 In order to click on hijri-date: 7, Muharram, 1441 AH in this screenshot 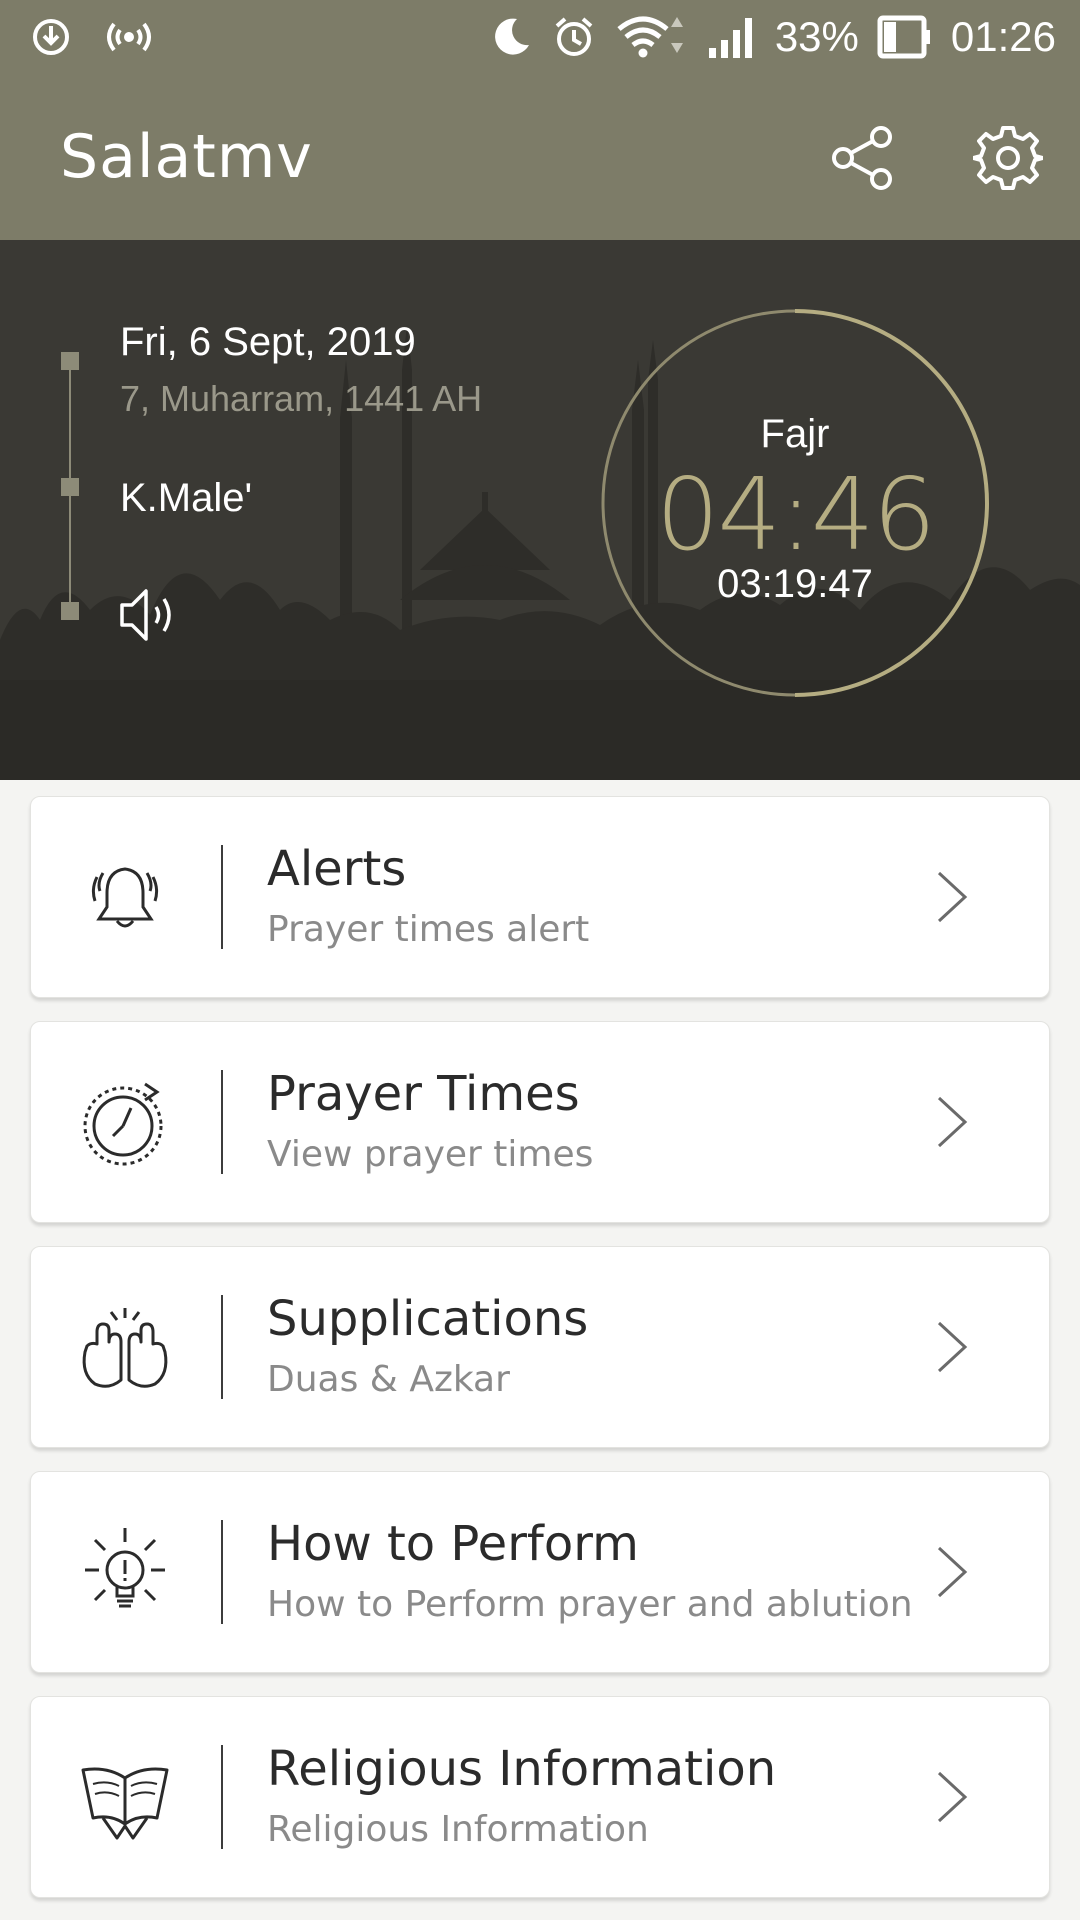, I will do `click(301, 398)`.